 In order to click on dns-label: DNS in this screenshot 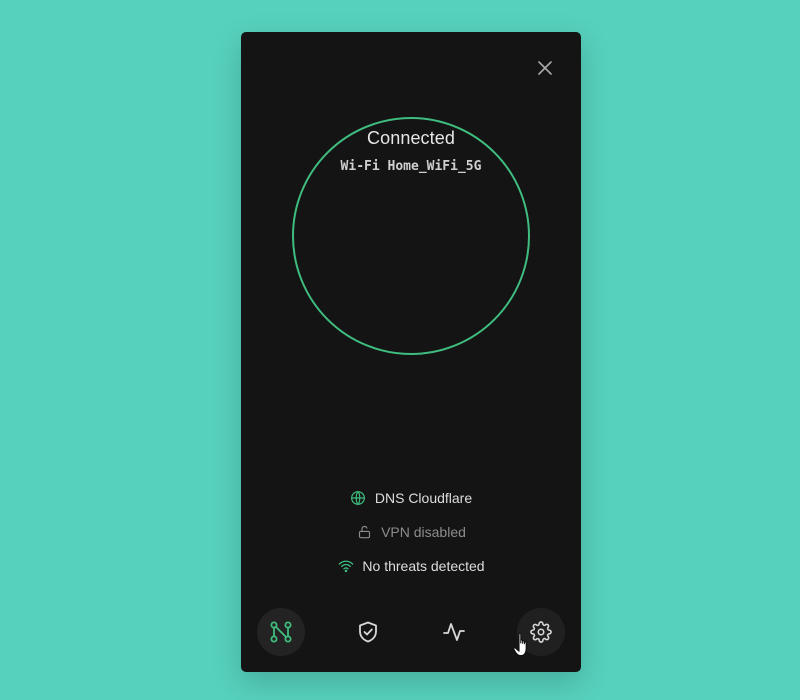, I will do `click(389, 498)`.